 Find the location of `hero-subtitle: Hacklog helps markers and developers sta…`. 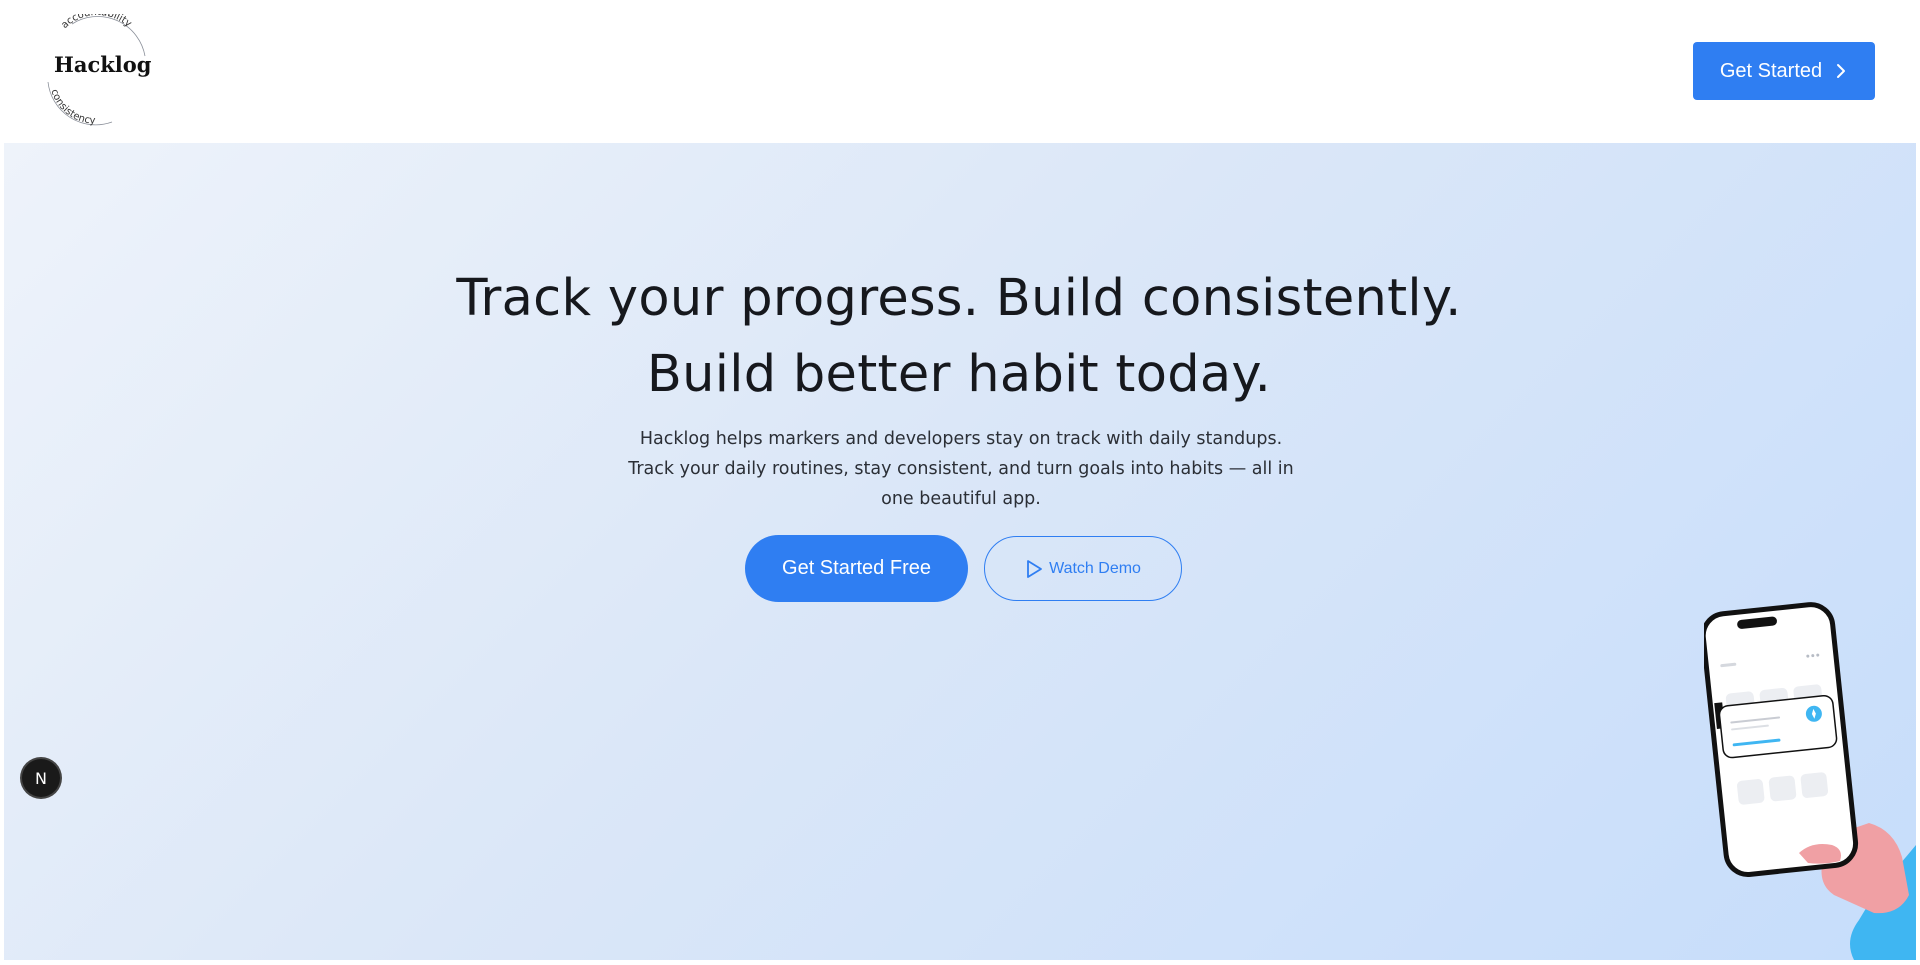

hero-subtitle: Hacklog helps markers and developers sta… is located at coordinates (961, 469).